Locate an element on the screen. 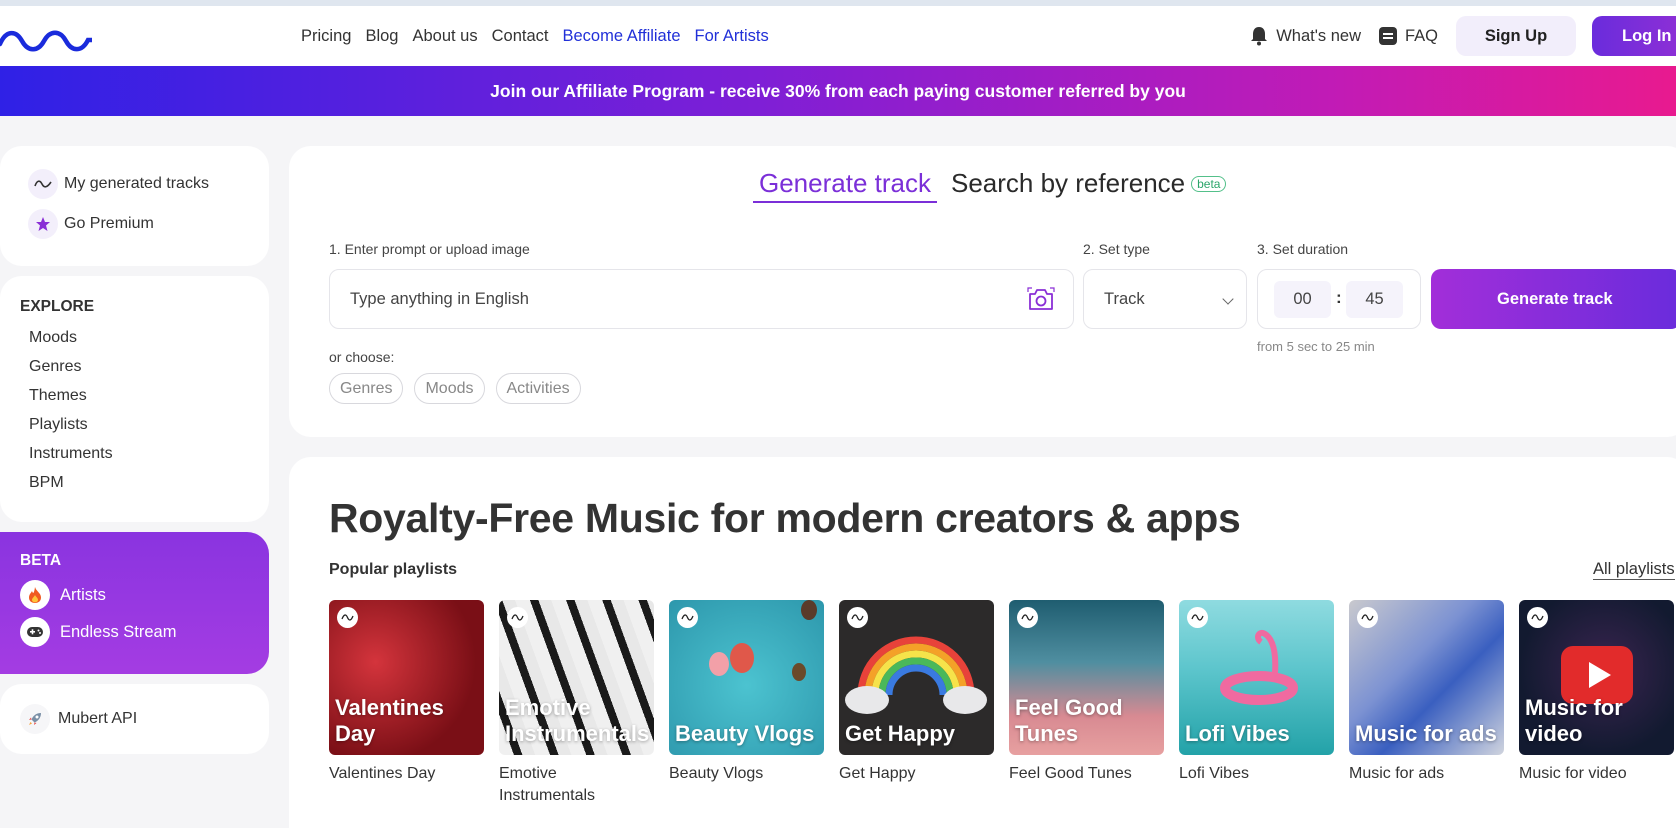  bell-icon is located at coordinates (1259, 36).